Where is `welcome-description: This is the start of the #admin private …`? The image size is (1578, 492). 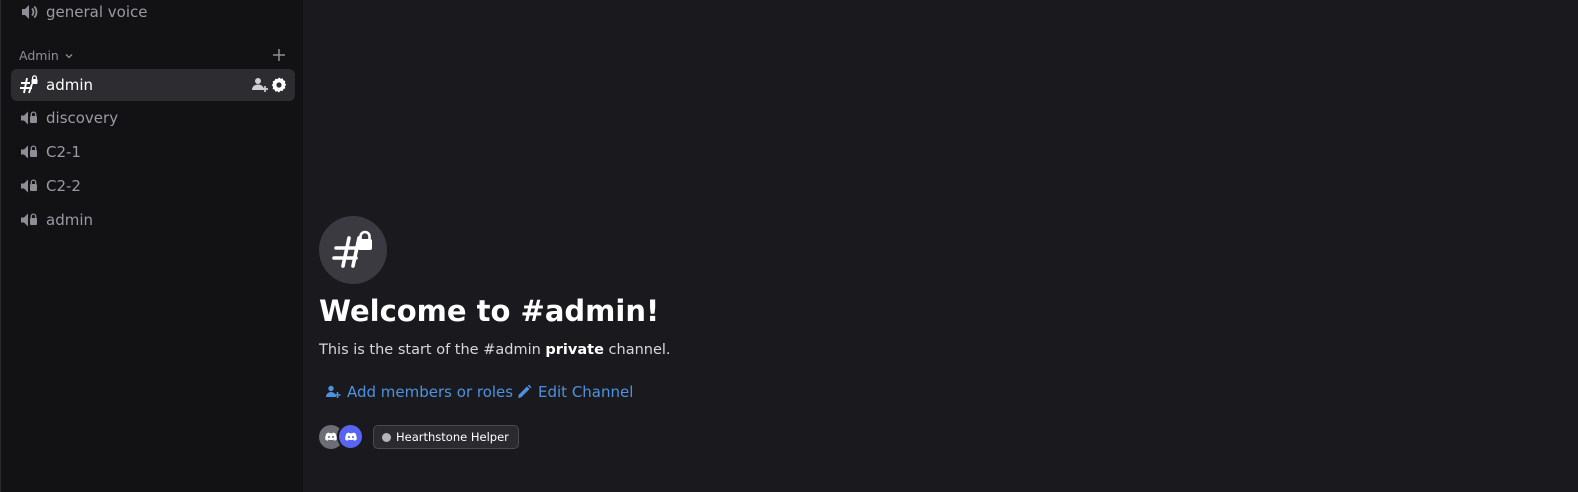 welcome-description: This is the start of the #admin private … is located at coordinates (495, 350).